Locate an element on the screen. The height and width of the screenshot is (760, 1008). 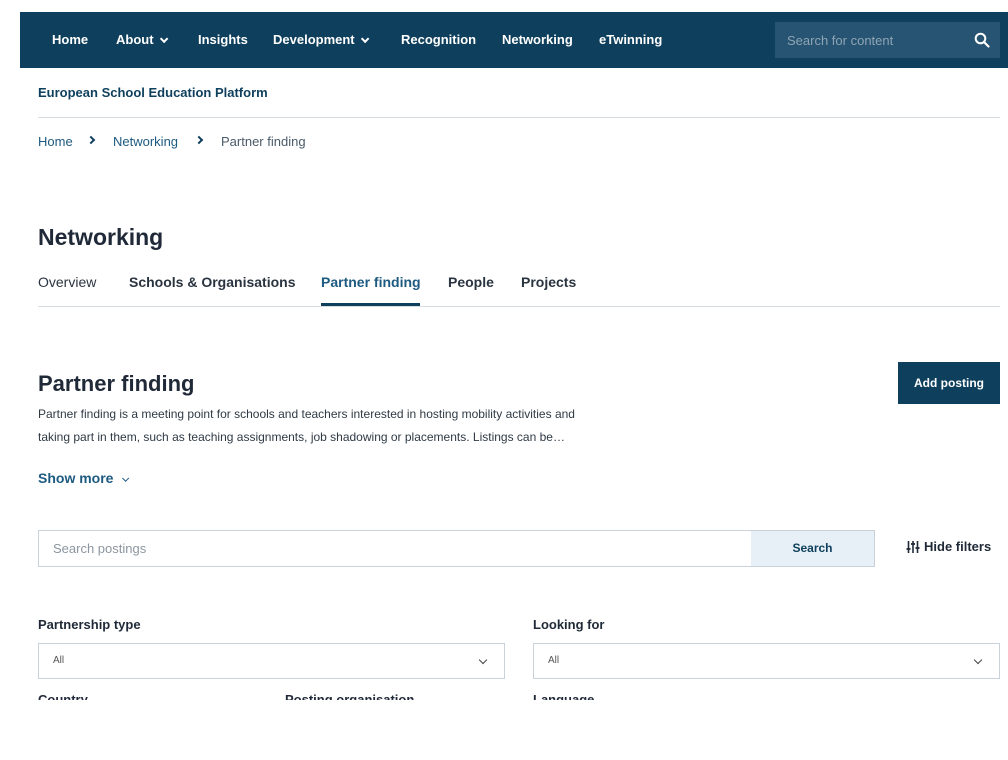
nav-item-etwinning: eTwinning is located at coordinates (630, 40).